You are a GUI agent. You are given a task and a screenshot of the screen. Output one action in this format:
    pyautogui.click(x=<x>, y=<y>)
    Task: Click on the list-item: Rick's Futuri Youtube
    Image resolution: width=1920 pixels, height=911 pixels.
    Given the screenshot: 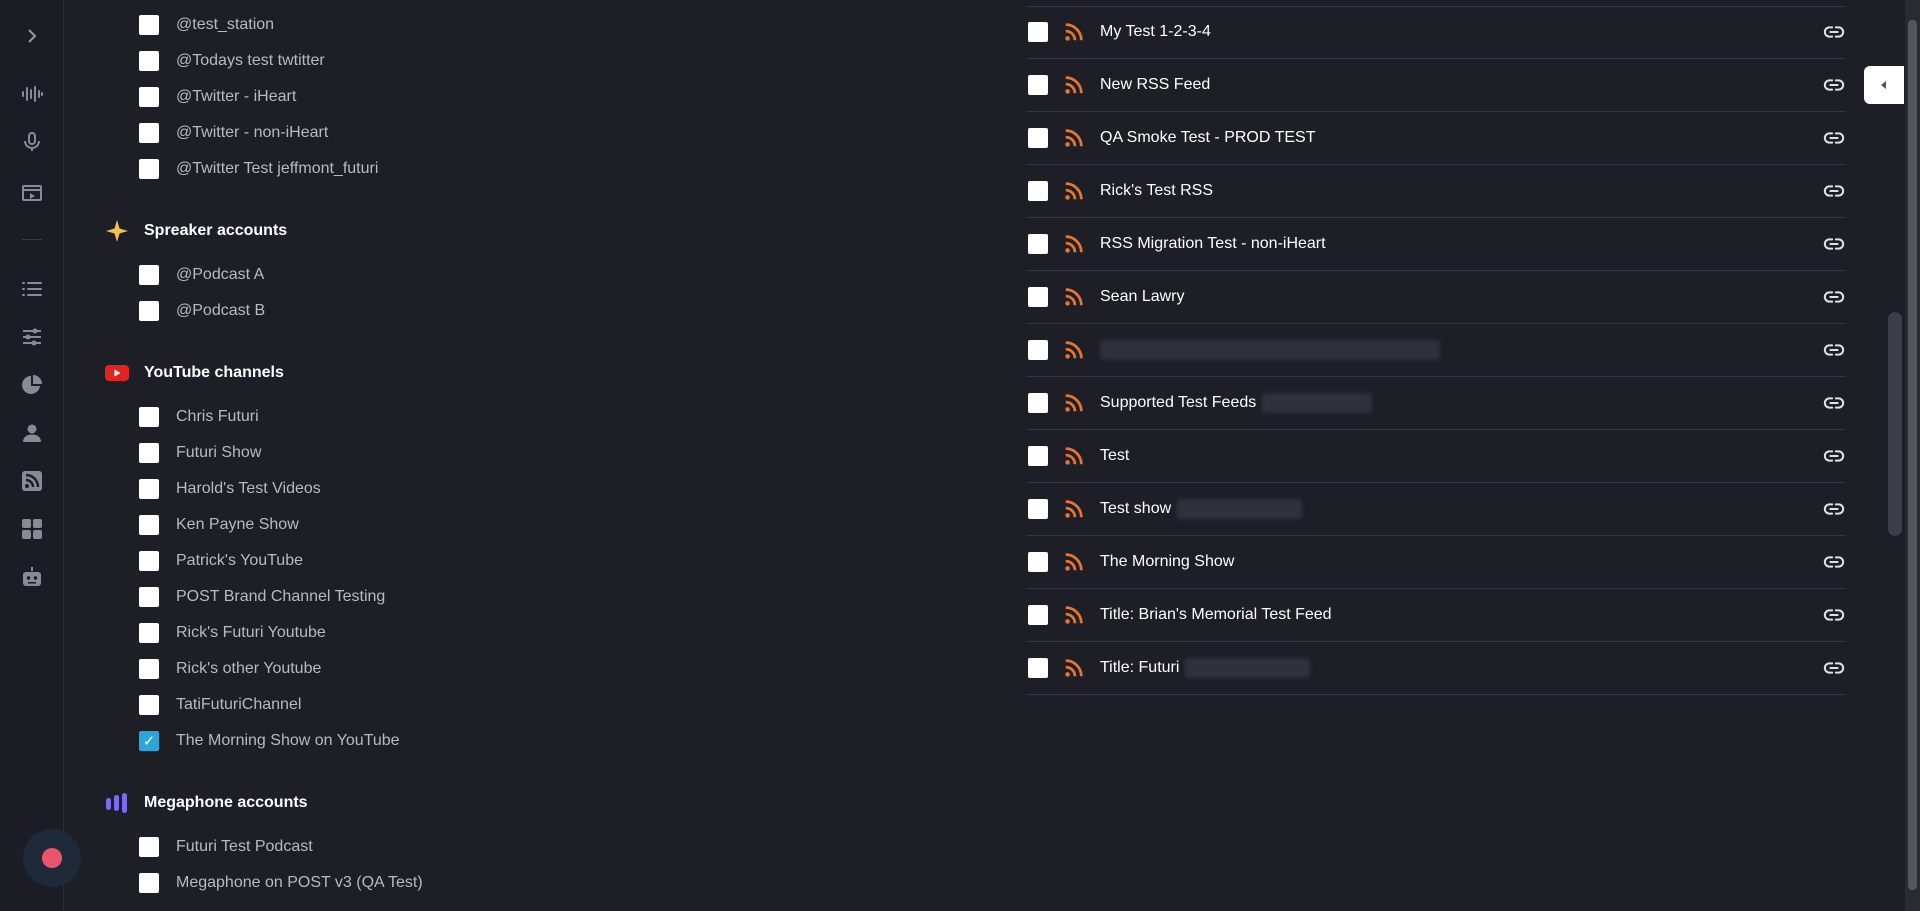 What is the action you would take?
    pyautogui.click(x=232, y=633)
    